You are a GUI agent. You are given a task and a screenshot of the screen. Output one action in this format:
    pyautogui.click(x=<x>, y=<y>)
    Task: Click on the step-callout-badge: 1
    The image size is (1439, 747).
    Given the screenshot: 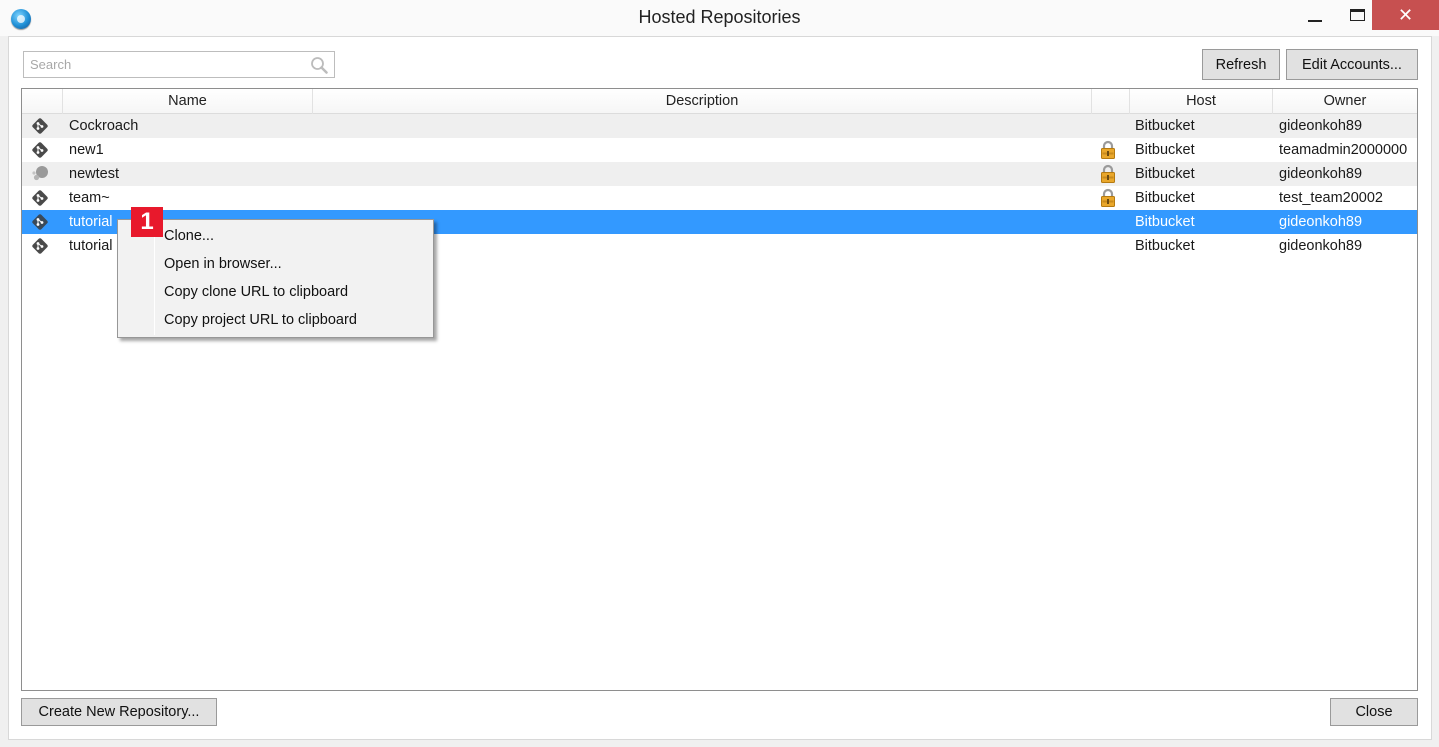 What is the action you would take?
    pyautogui.click(x=147, y=222)
    